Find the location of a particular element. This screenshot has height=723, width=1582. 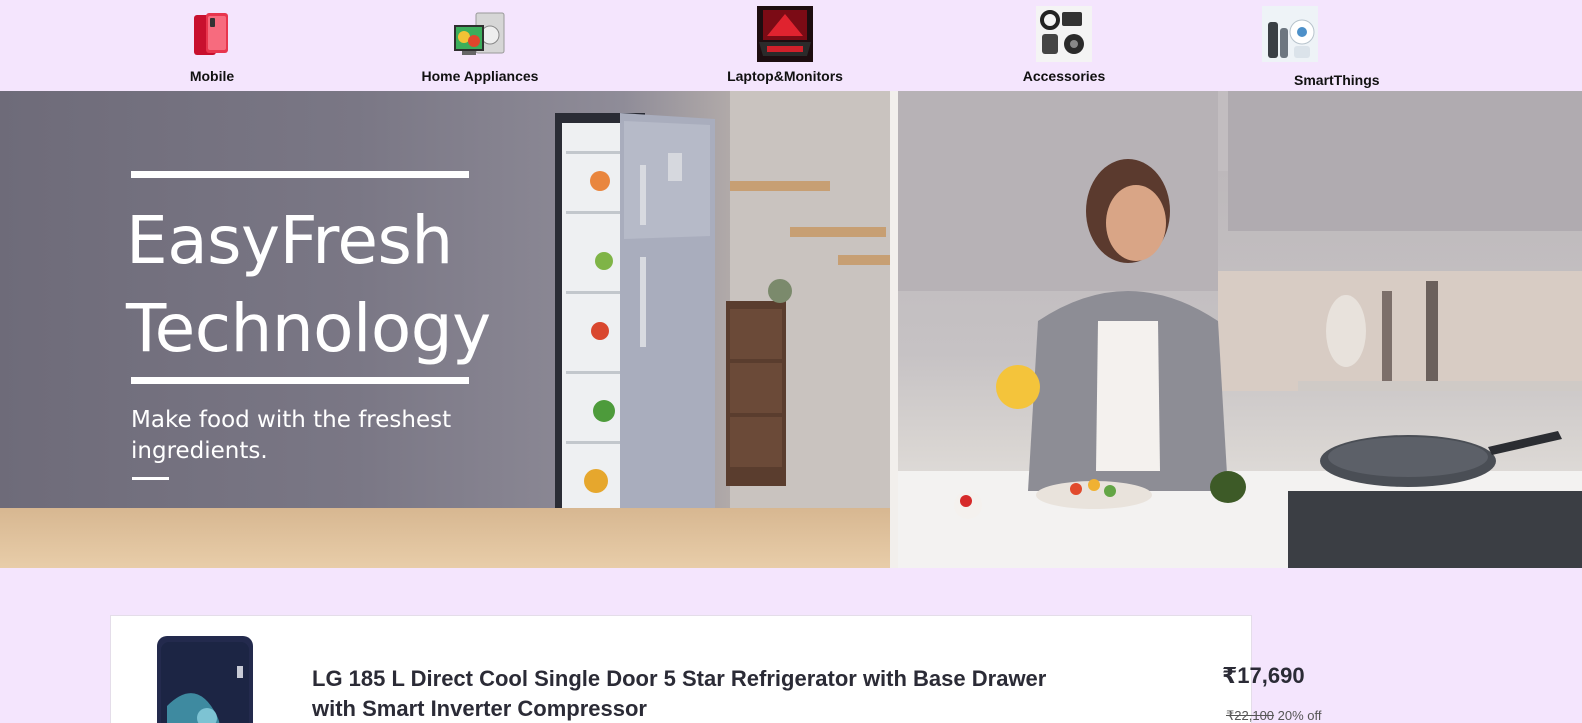

subline-line-2: ingredients. is located at coordinates (199, 451).